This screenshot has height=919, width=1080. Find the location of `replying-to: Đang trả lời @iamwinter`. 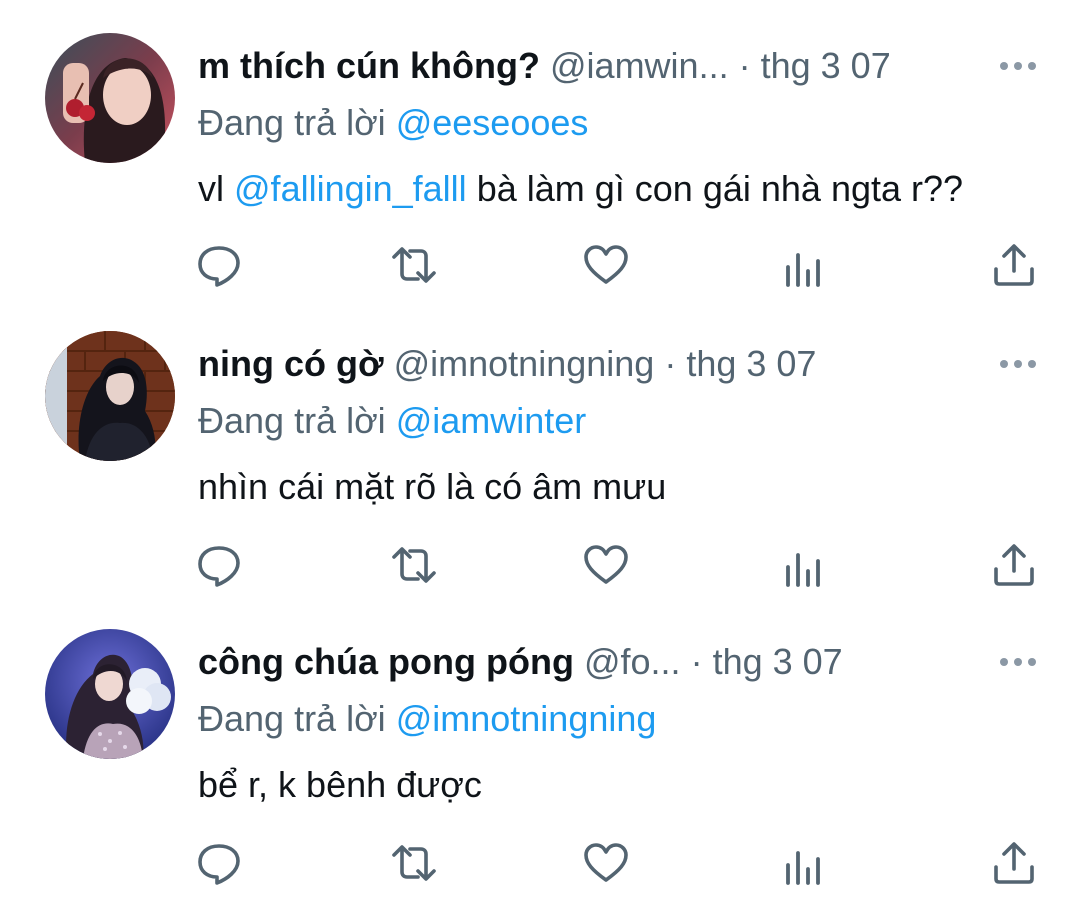

replying-to: Đang trả lời @iamwinter is located at coordinates (392, 421).